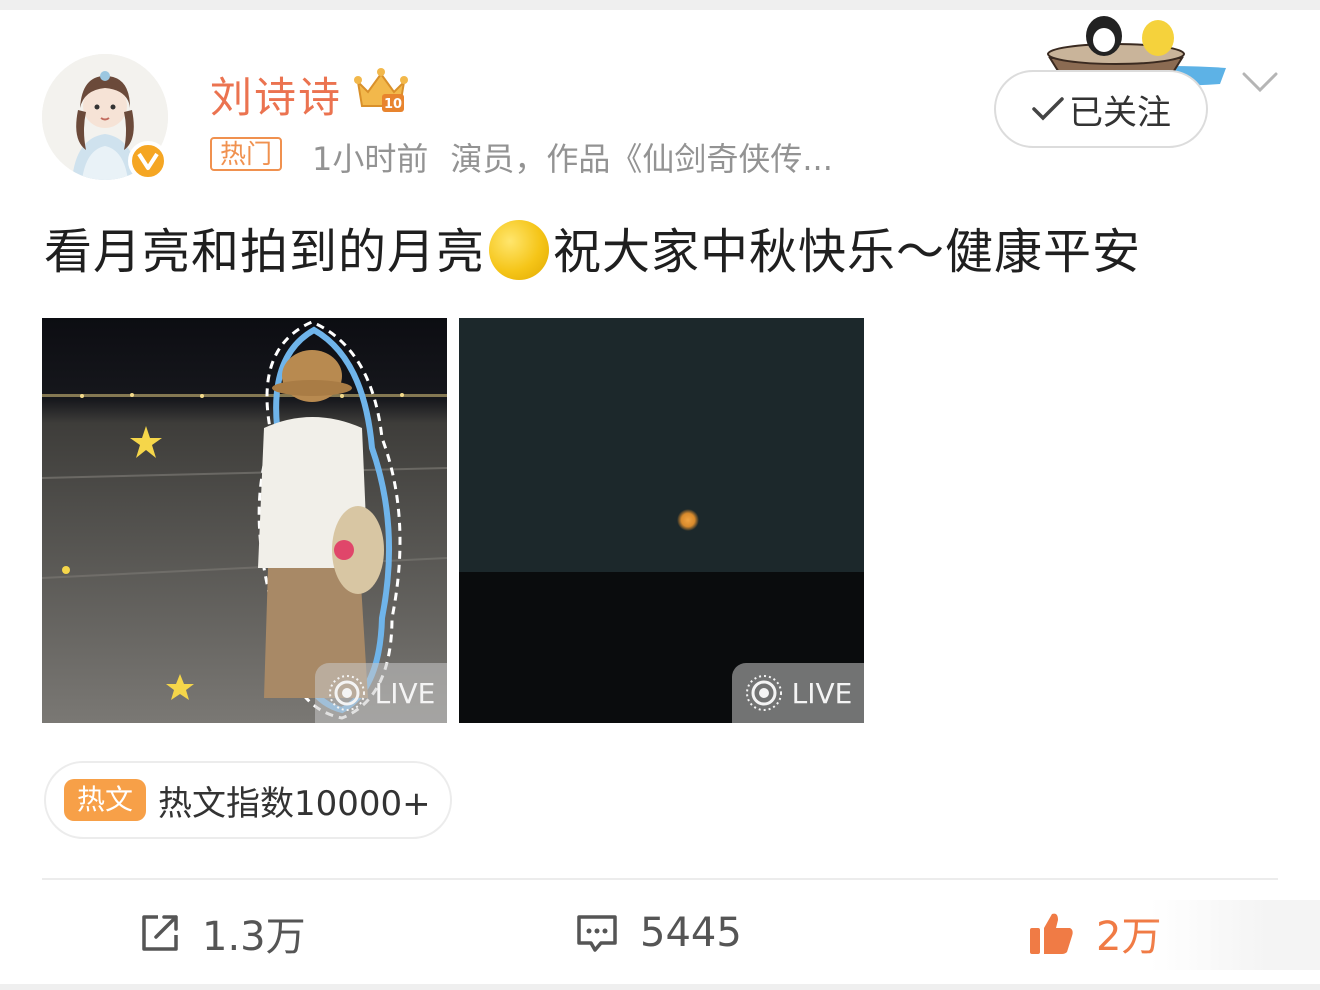  What do you see at coordinates (1235, 935) in the screenshot?
I see `right-edge-fade` at bounding box center [1235, 935].